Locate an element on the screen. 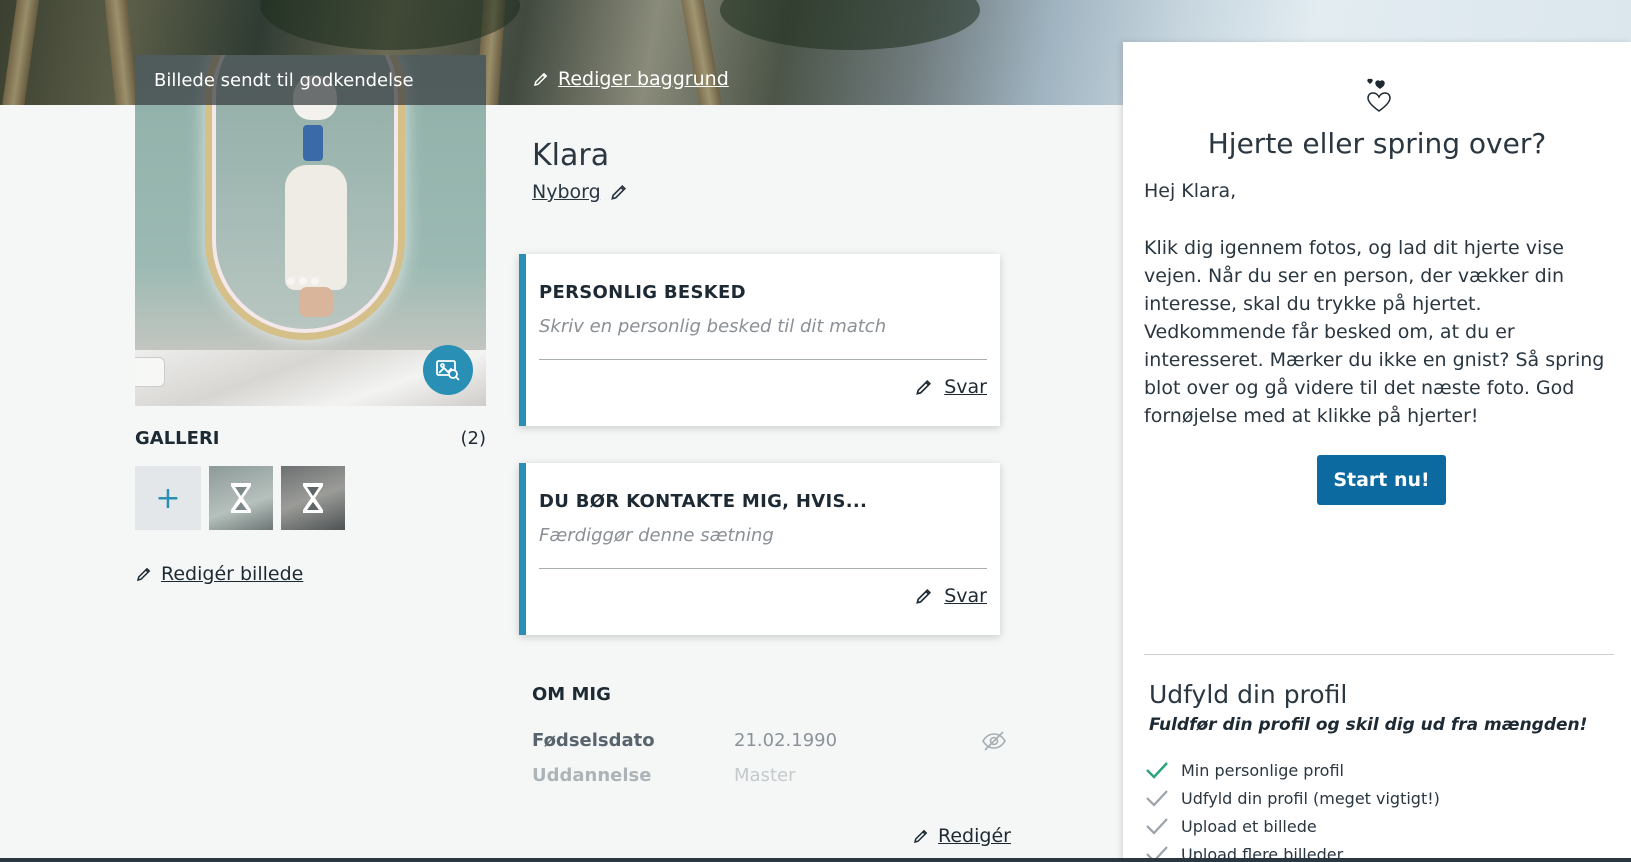 This screenshot has height=862, width=1631. checklist-item: Upload et billede is located at coordinates (1292, 826).